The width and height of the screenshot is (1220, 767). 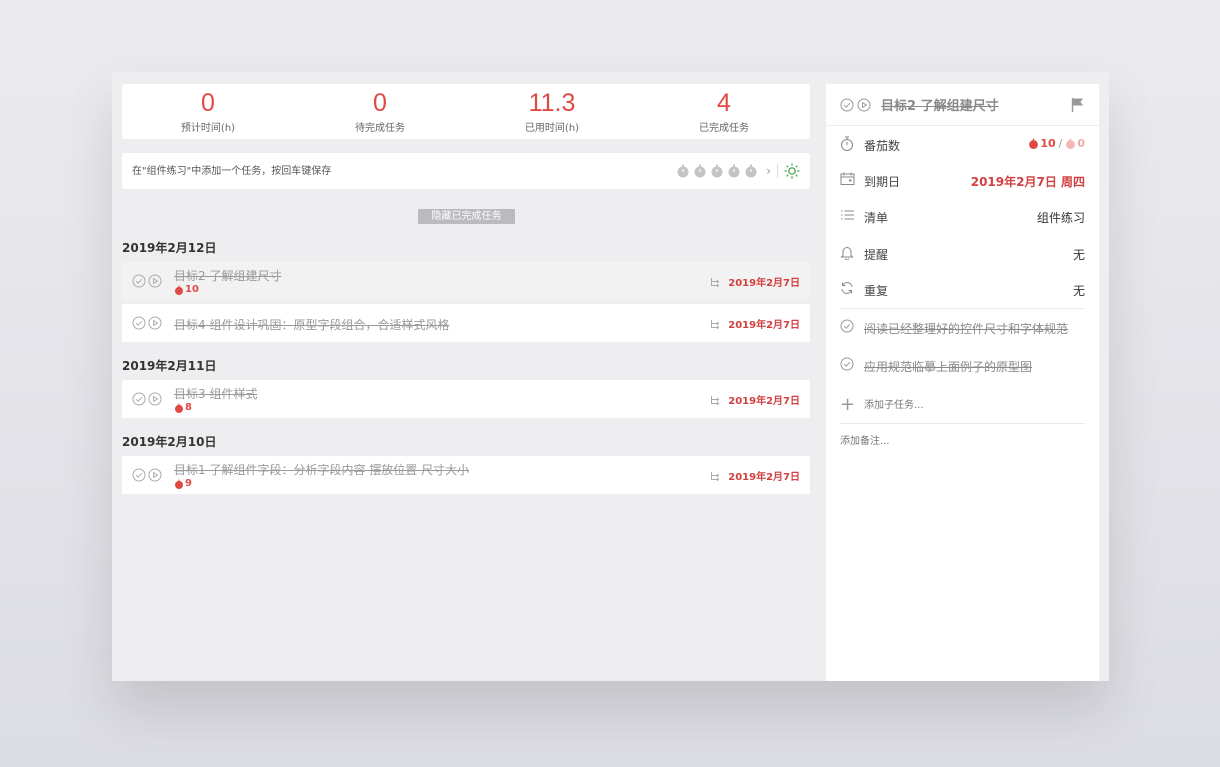 What do you see at coordinates (847, 405) in the screenshot?
I see `plus-icon: +` at bounding box center [847, 405].